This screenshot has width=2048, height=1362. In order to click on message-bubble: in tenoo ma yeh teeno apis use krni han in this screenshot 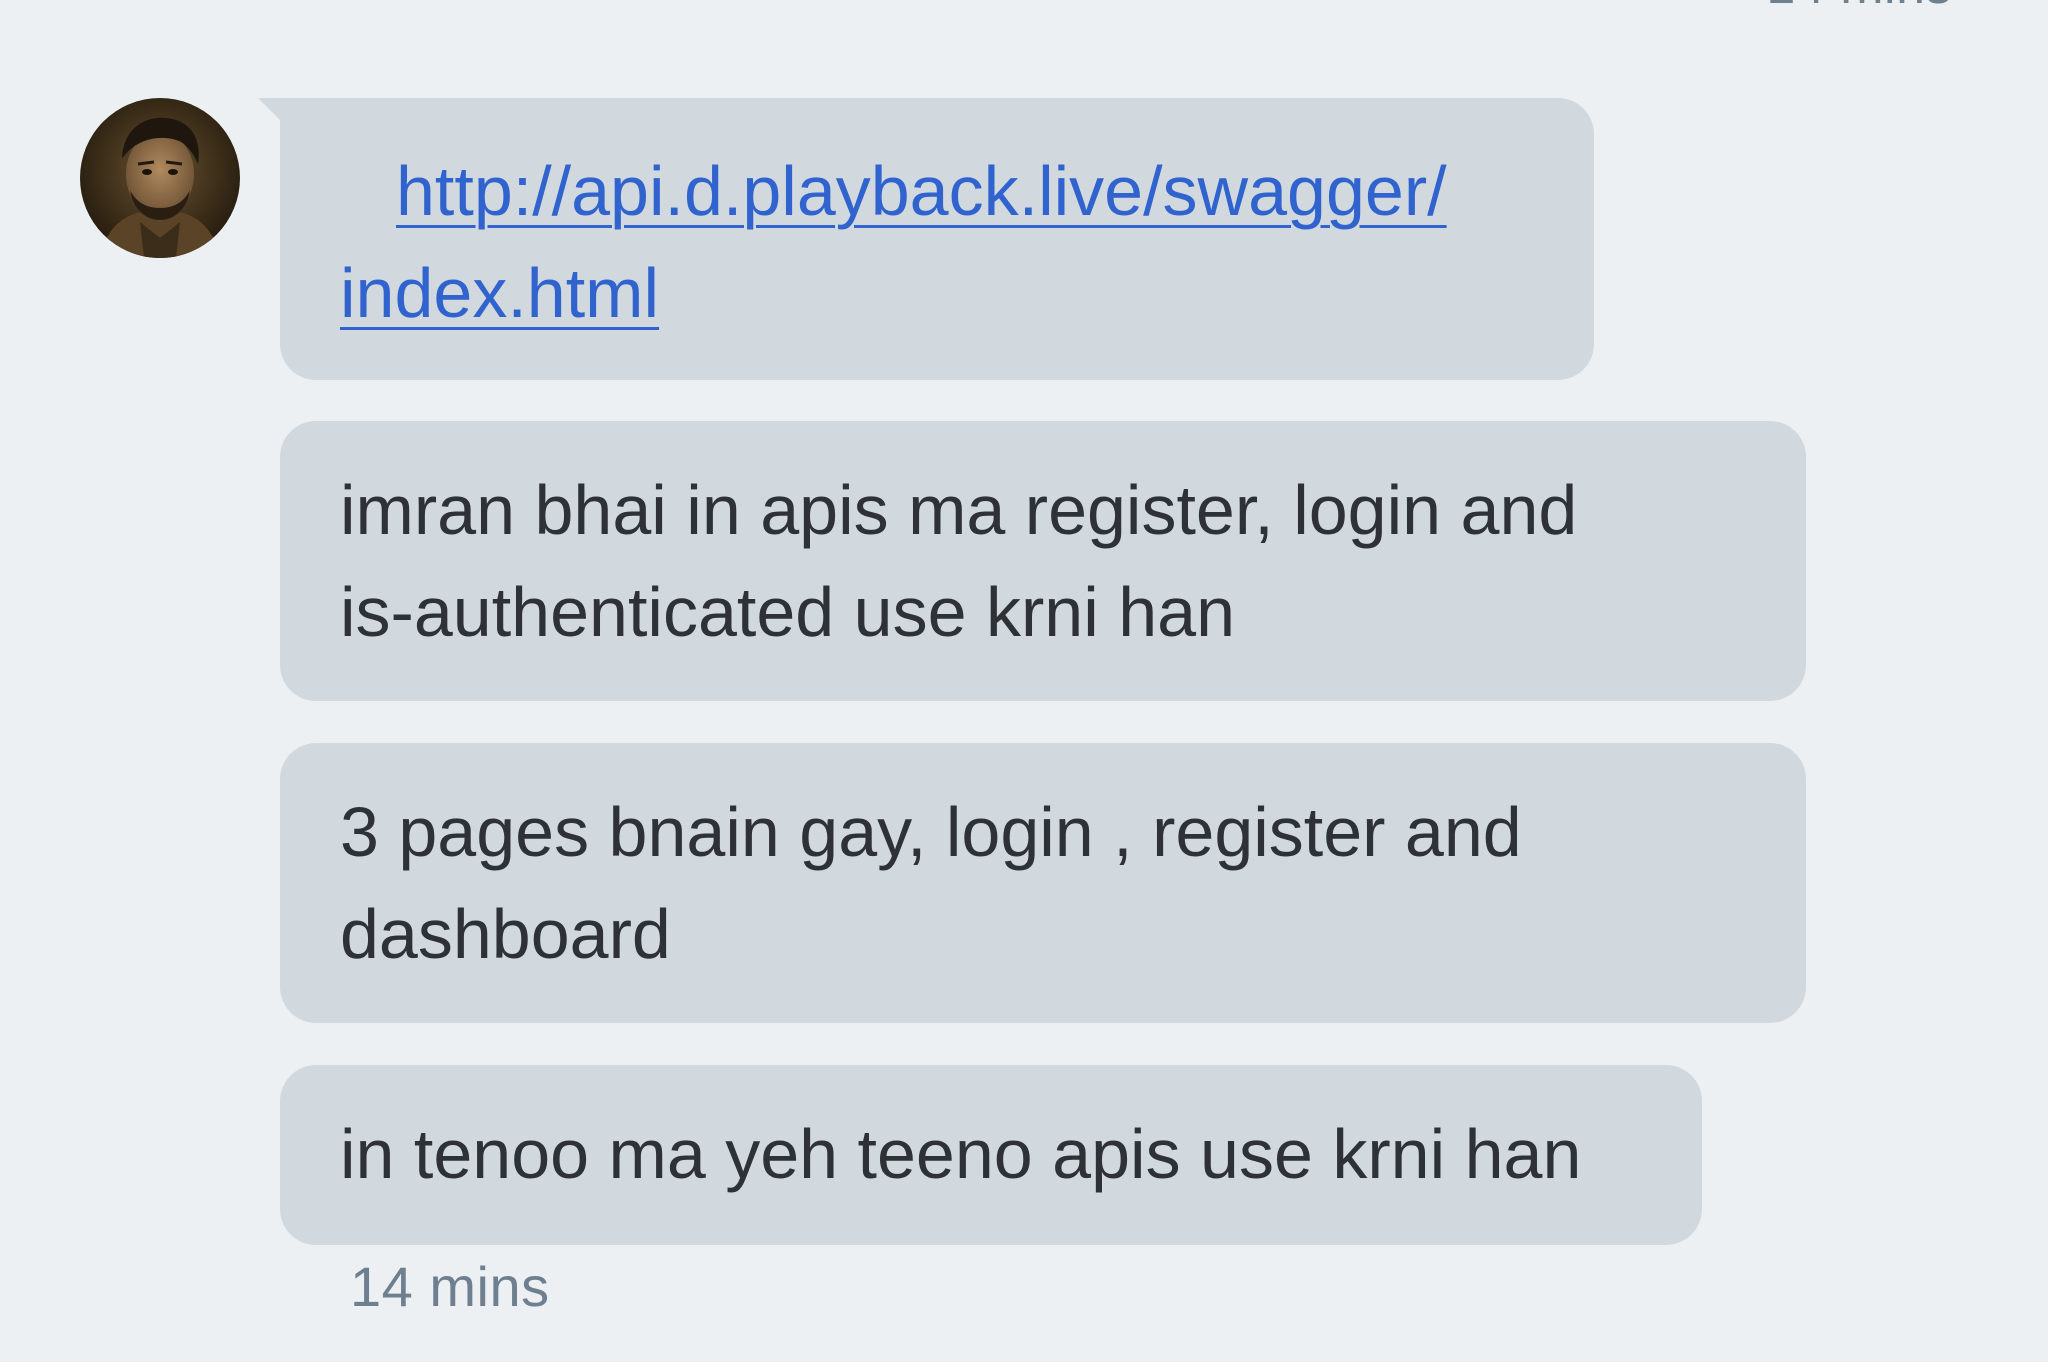, I will do `click(991, 1155)`.